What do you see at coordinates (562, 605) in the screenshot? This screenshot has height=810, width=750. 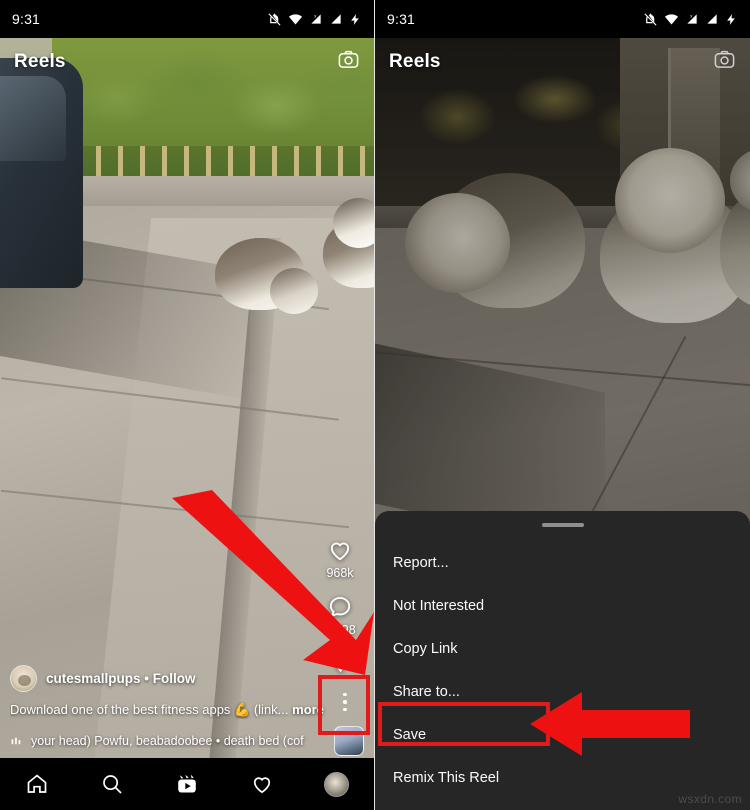 I see `menu-item-not-interested: Not Interested` at bounding box center [562, 605].